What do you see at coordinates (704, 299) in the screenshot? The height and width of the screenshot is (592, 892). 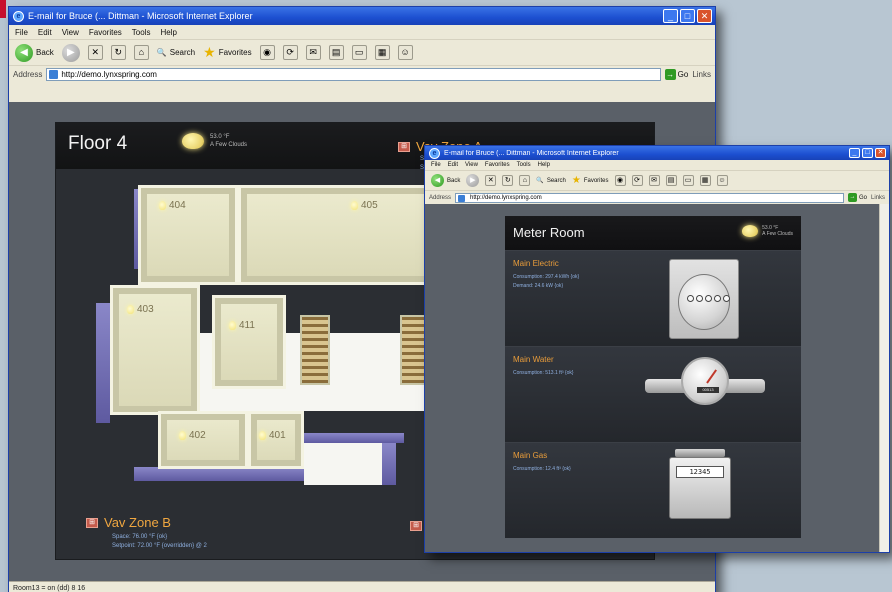 I see `electric-meter-icon` at bounding box center [704, 299].